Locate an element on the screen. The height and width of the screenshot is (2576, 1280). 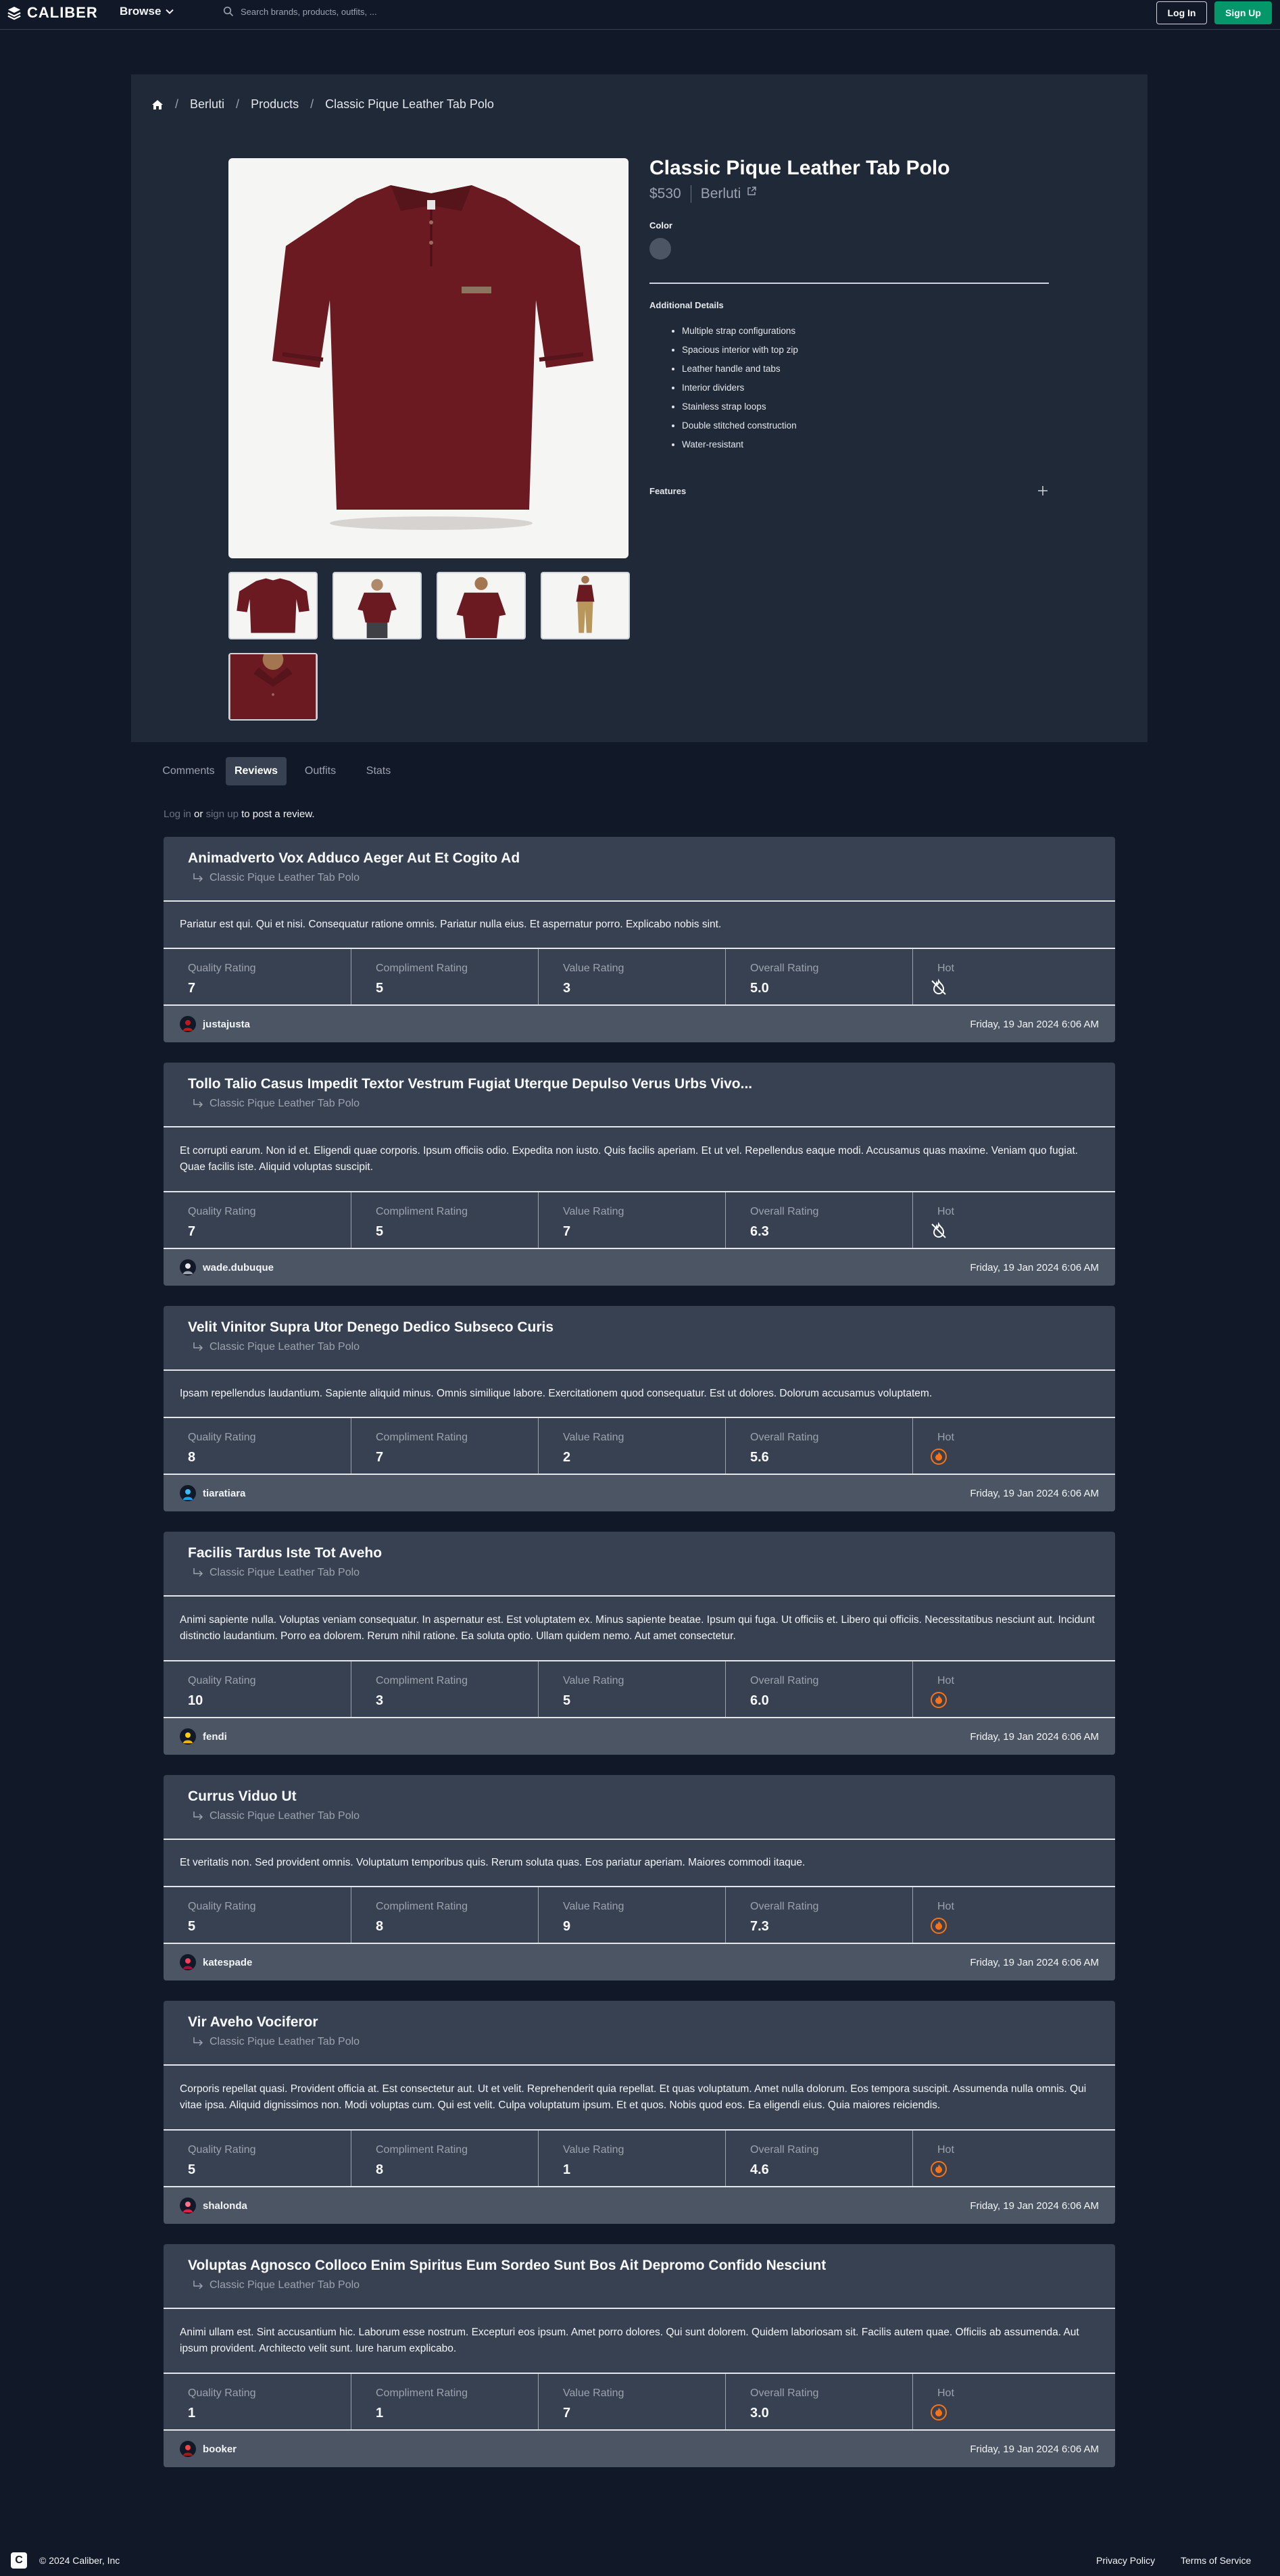
tab-stats: Stats is located at coordinates (379, 771).